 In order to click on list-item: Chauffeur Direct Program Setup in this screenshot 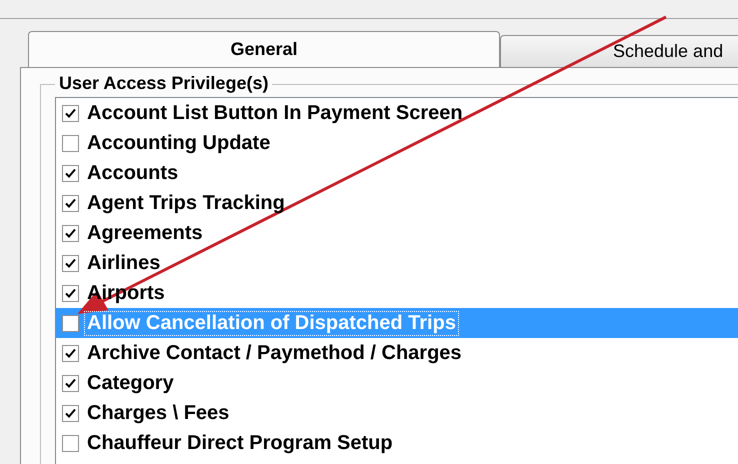, I will do `click(397, 443)`.